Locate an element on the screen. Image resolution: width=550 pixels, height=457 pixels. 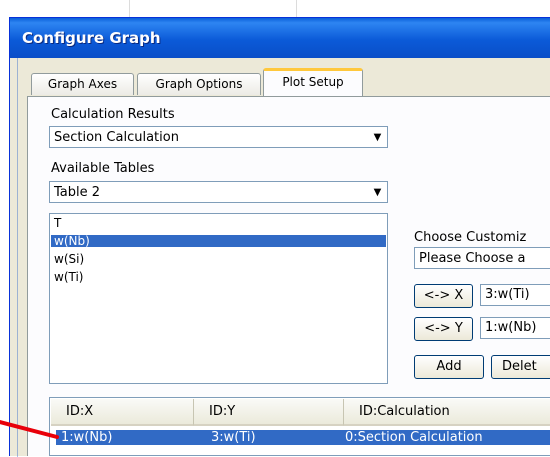
x-field: 3:w(Ti) is located at coordinates (515, 295).